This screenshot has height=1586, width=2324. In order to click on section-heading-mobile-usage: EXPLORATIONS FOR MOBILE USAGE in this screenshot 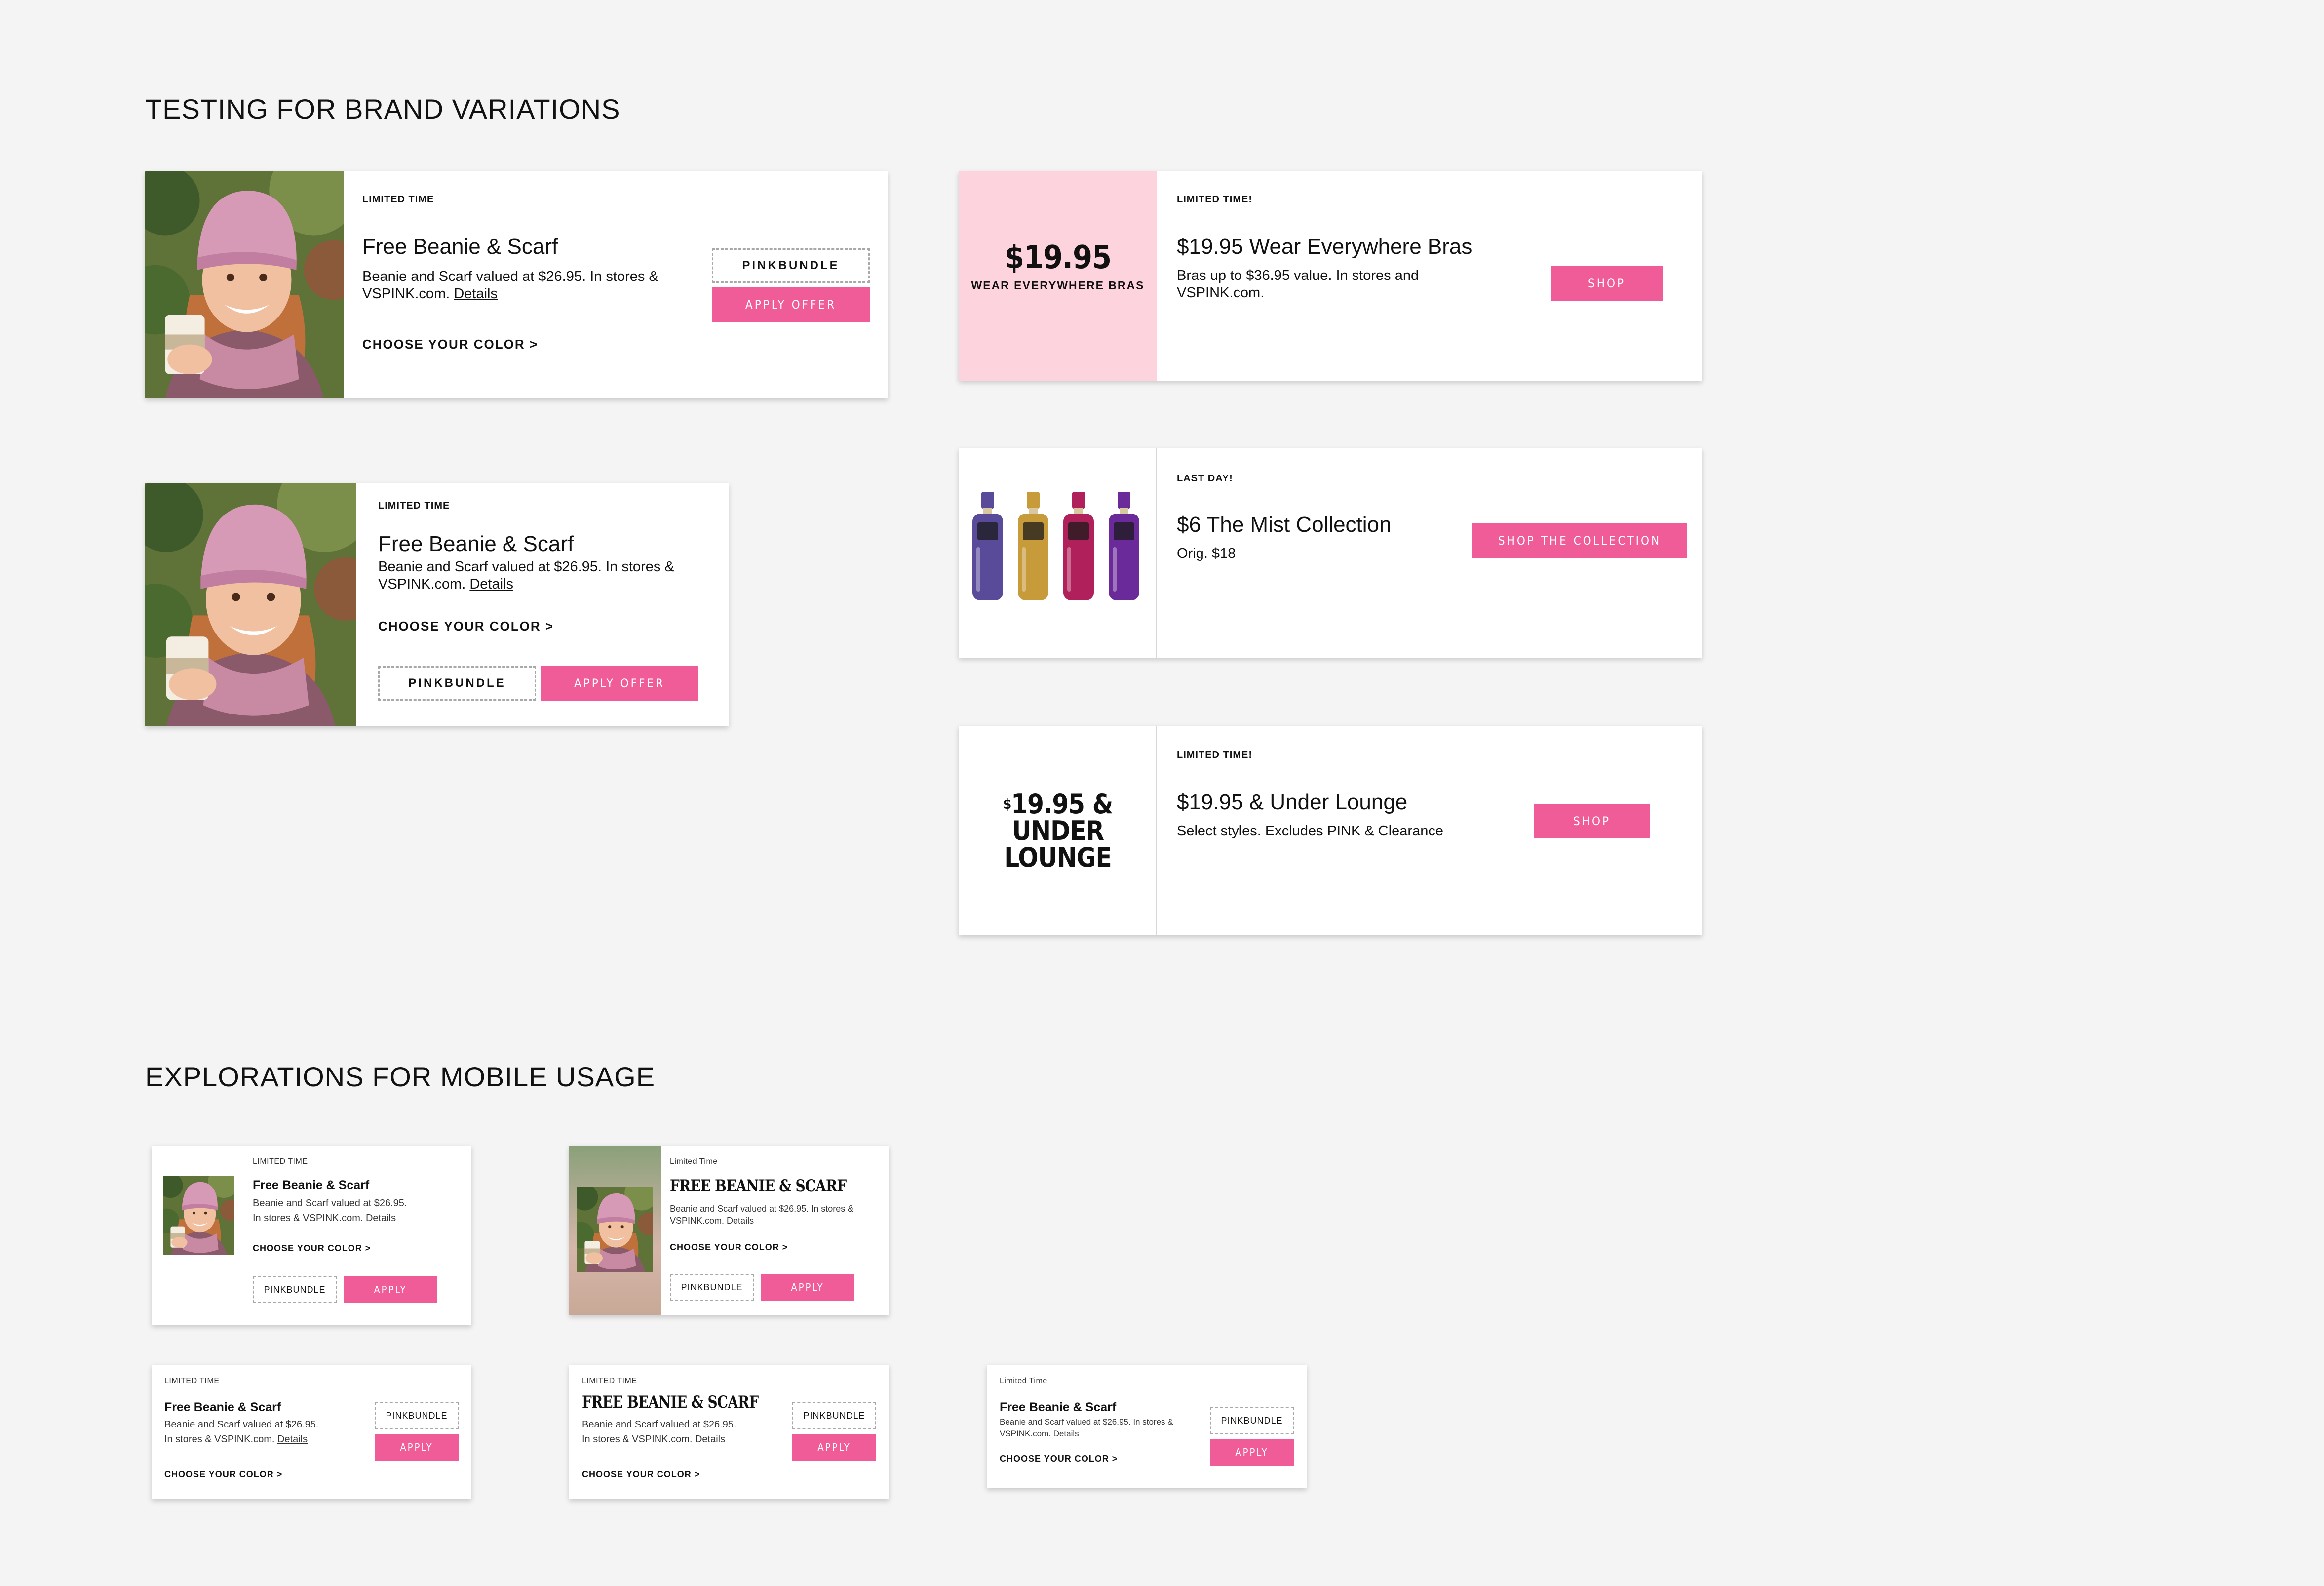, I will do `click(400, 1076)`.